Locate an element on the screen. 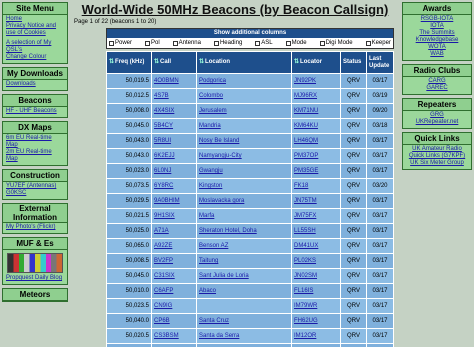 The image size is (474, 347). location-link: Colombo is located at coordinates (244, 96).